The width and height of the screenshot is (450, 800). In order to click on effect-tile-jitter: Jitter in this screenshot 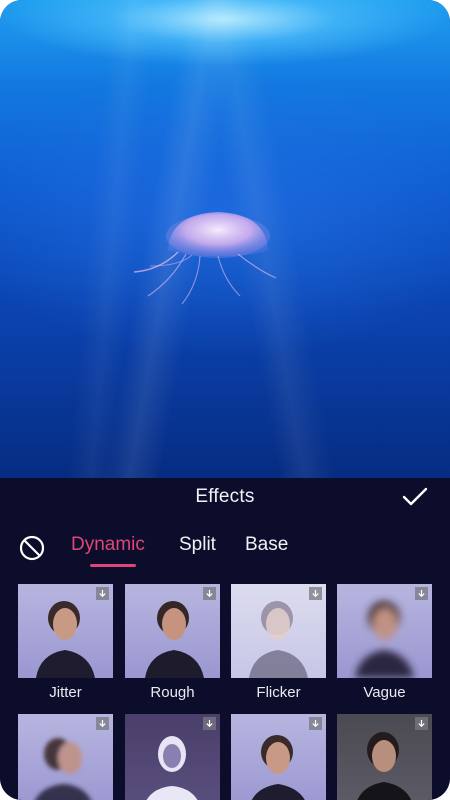, I will do `click(65, 642)`.